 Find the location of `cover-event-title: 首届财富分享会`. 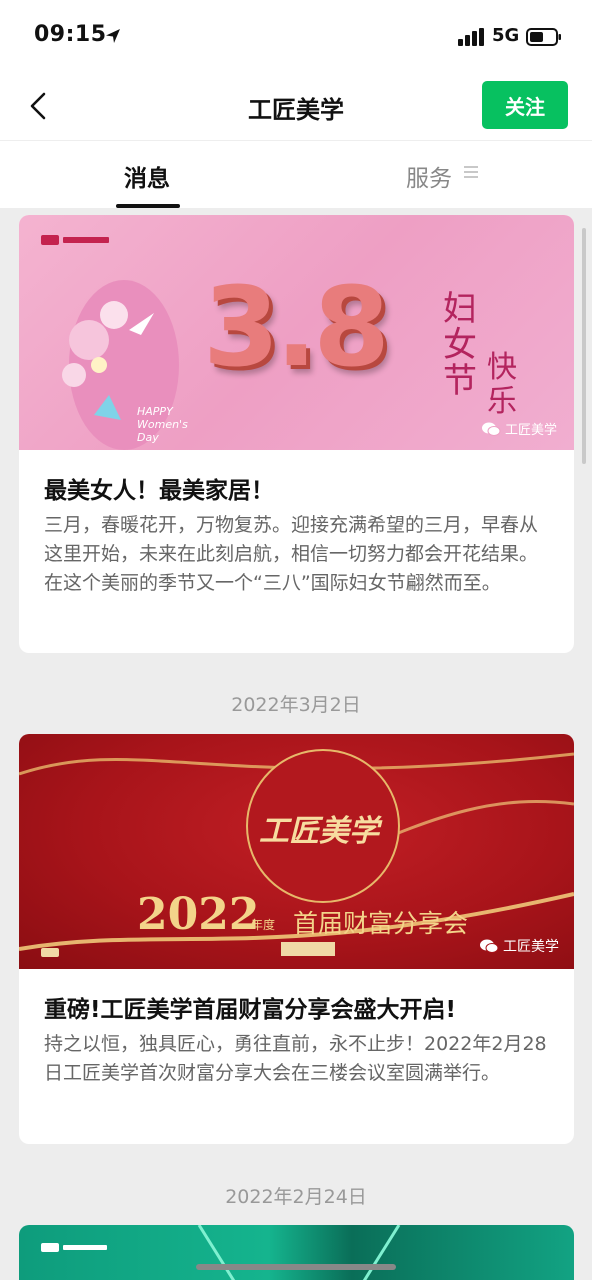

cover-event-title: 首届财富分享会 is located at coordinates (381, 923).